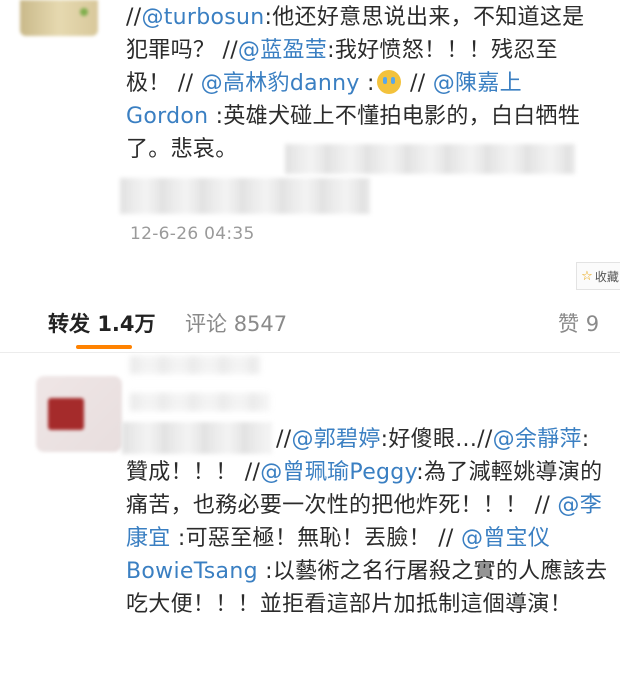  Describe the element at coordinates (335, 439) in the screenshot. I see `mention-link: @郭碧婷` at that location.